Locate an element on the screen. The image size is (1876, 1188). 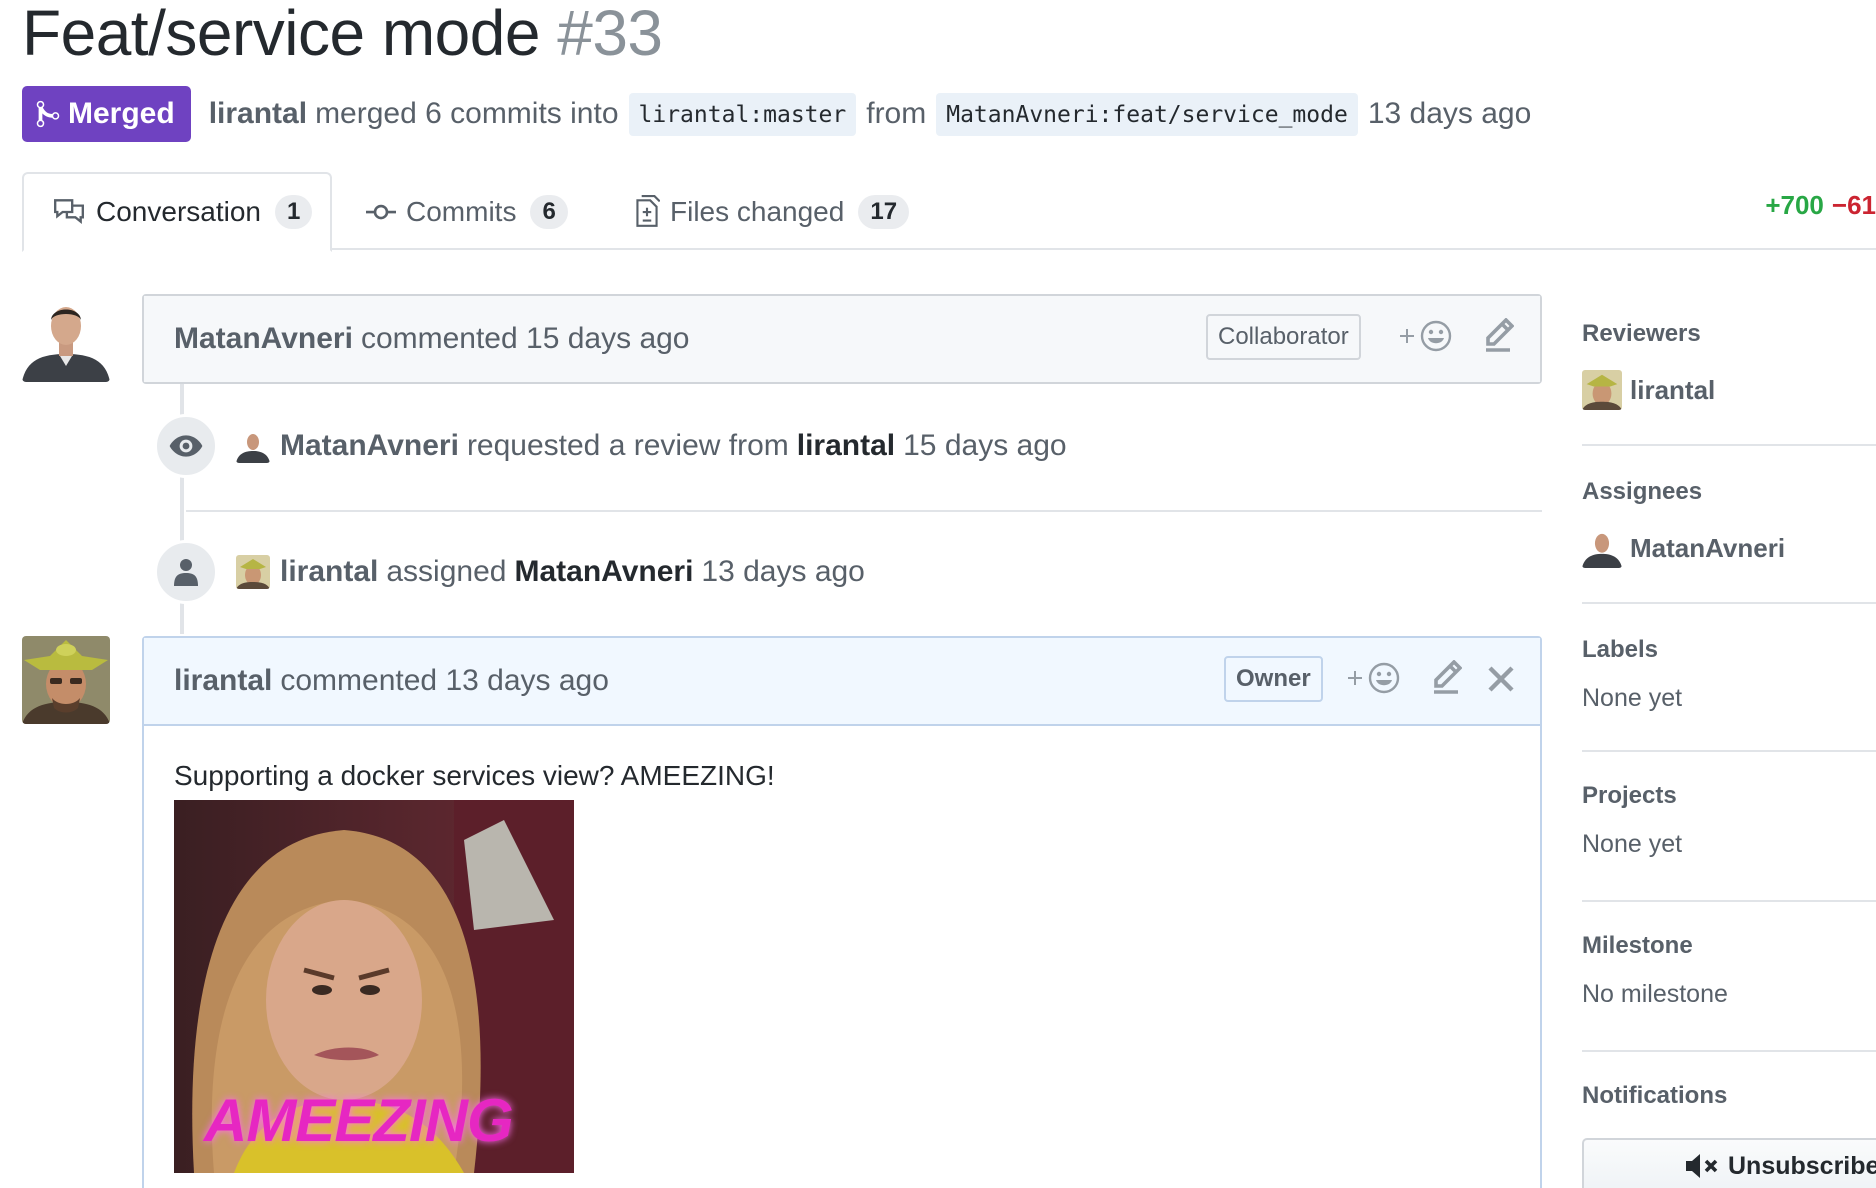
delete-comment-button is located at coordinates (1501, 682).